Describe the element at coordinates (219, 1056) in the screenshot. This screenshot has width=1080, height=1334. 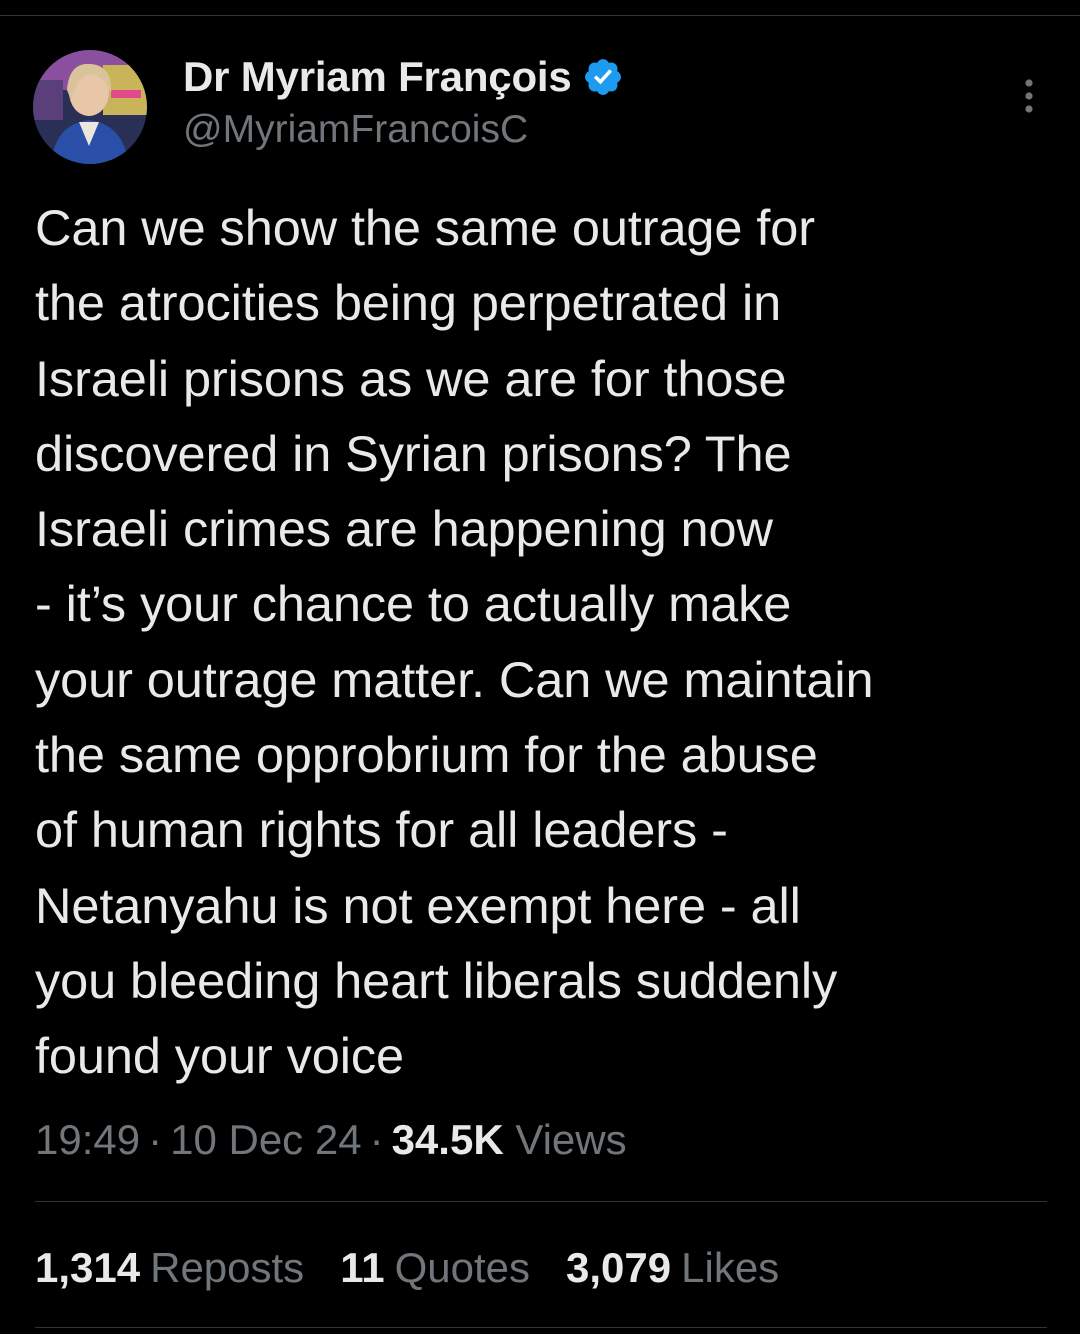
I see `tweet-text-line: found your voice` at that location.